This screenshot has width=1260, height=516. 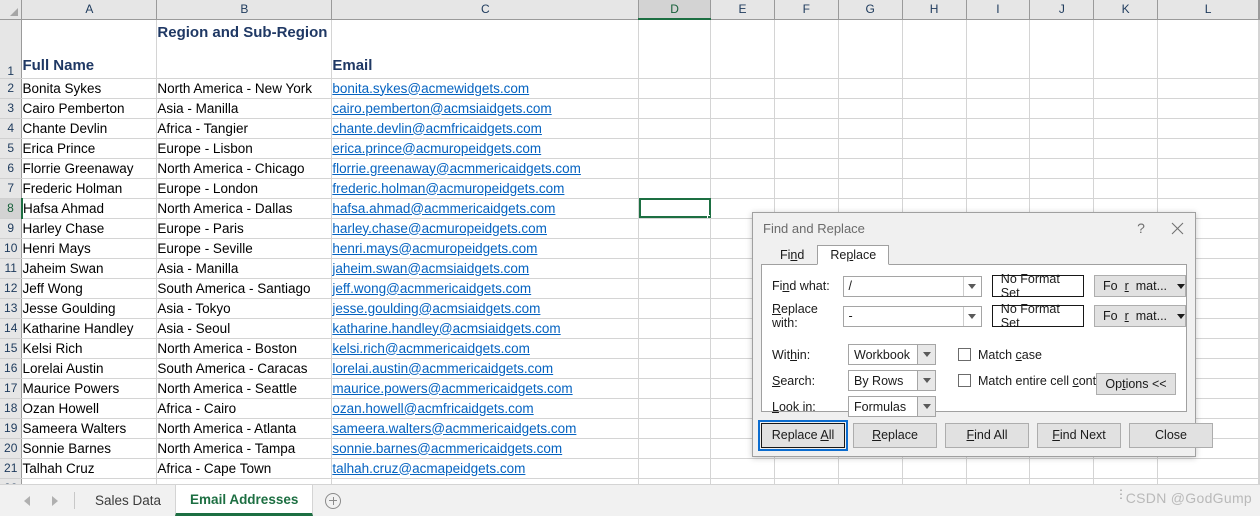 What do you see at coordinates (675, 448) in the screenshot?
I see `cell-D20` at bounding box center [675, 448].